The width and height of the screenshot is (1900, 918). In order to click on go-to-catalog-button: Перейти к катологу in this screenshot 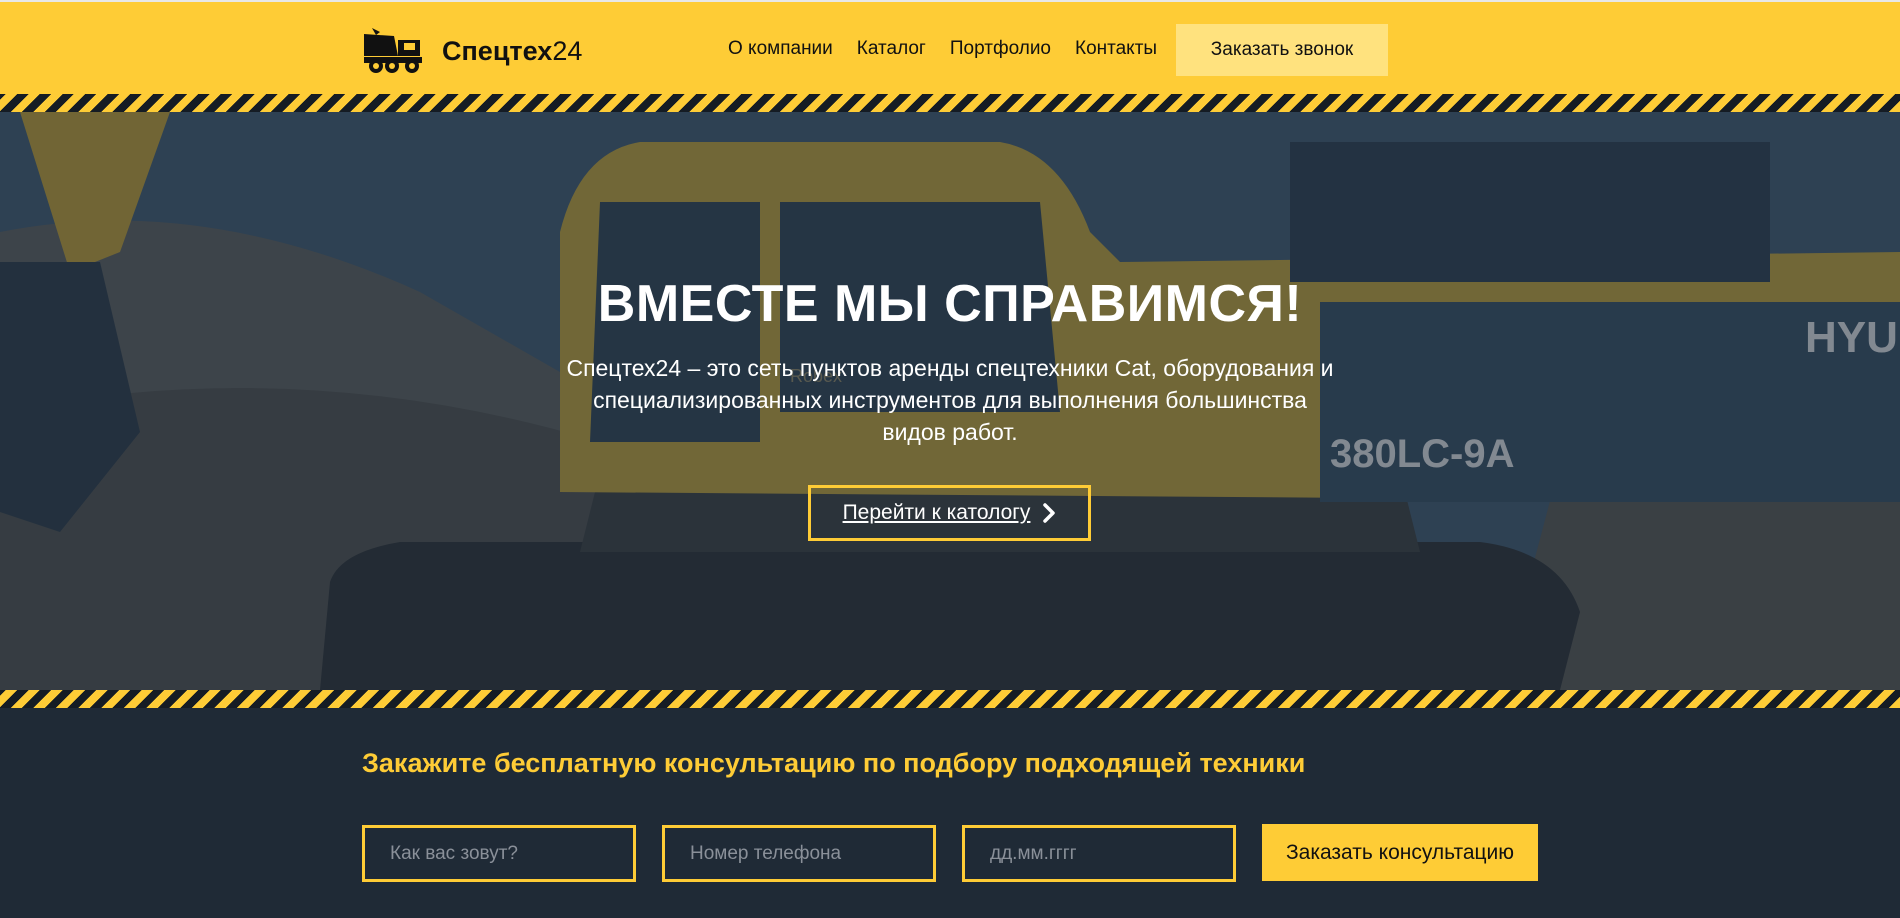, I will do `click(949, 513)`.